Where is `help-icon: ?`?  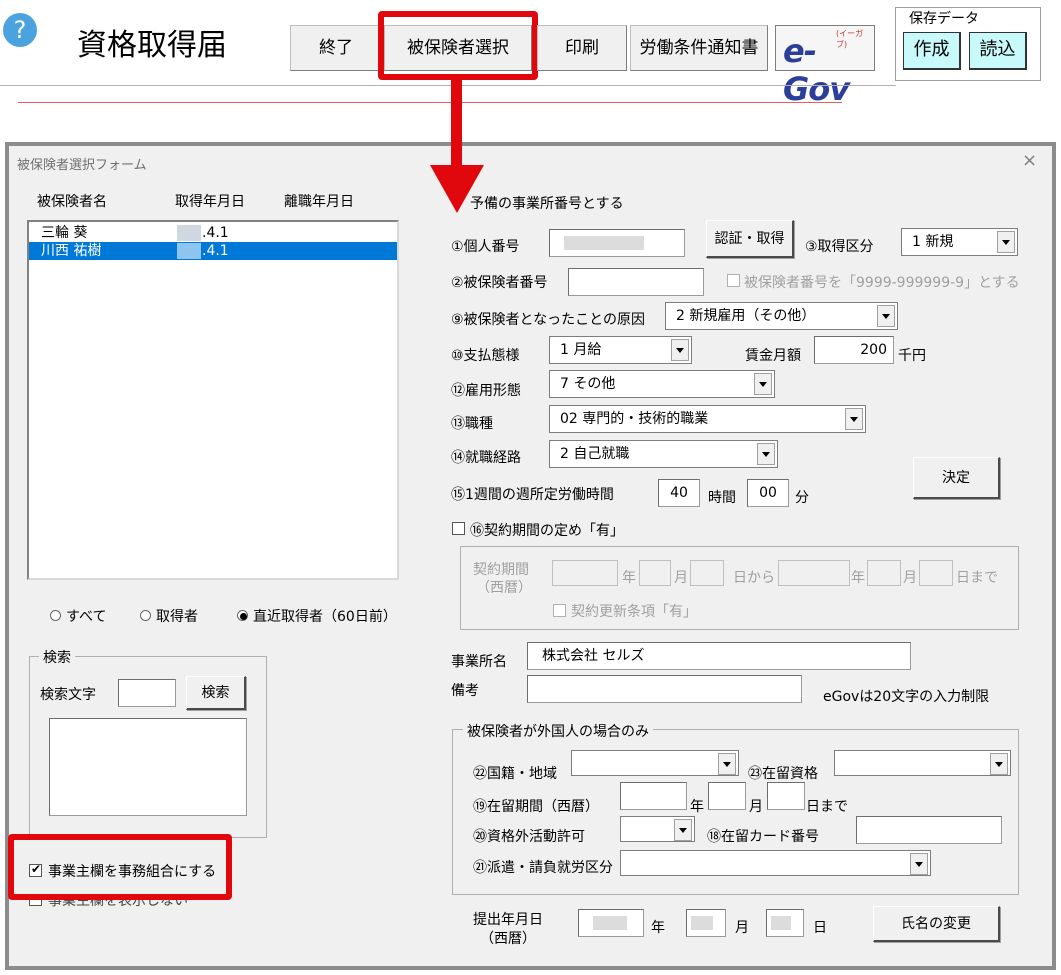 help-icon: ? is located at coordinates (20, 30).